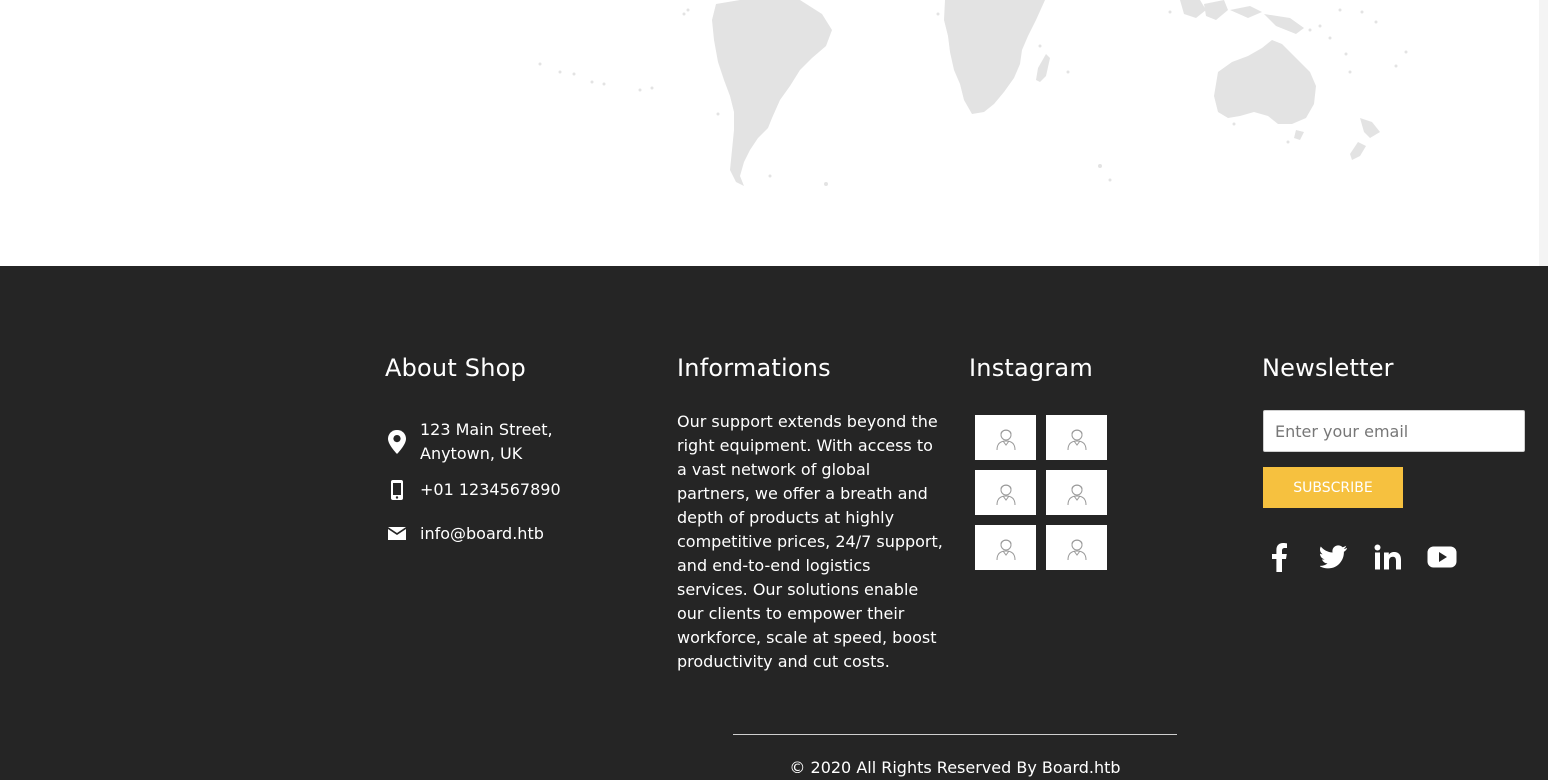  I want to click on mobile-phone-icon, so click(397, 490).